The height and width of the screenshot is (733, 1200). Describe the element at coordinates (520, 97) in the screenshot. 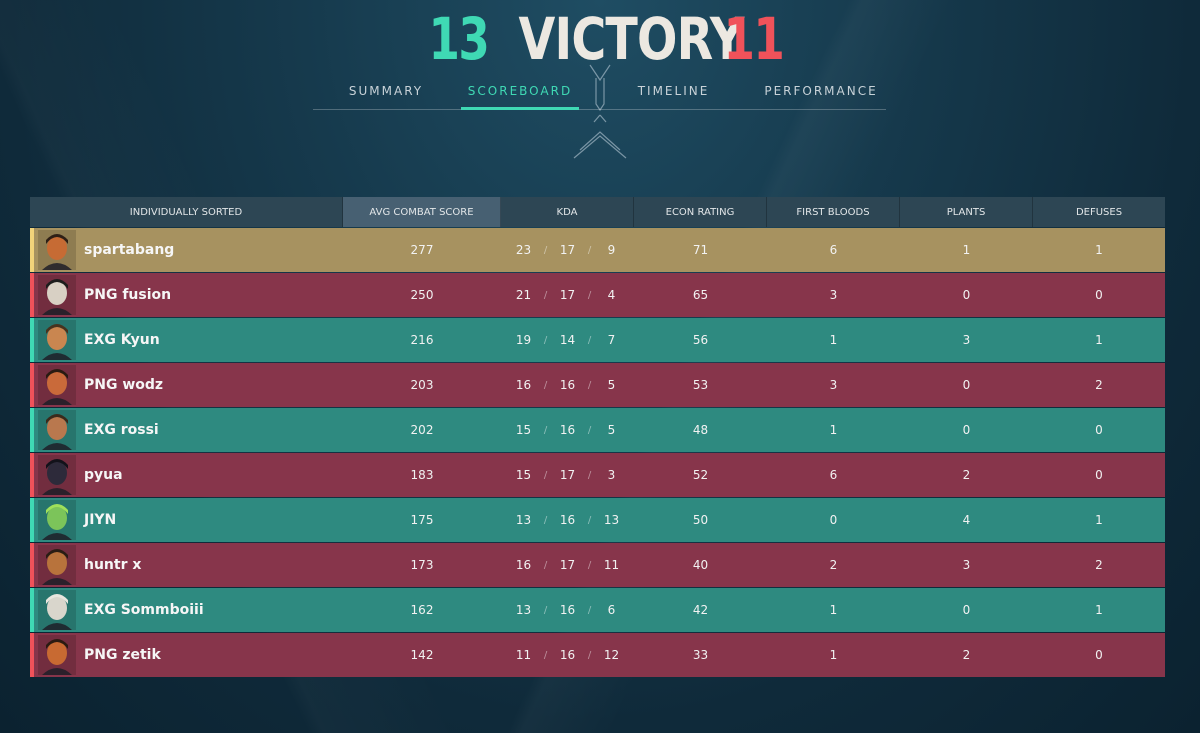

I see `tab-scoreboard: SCOREBOARD` at that location.